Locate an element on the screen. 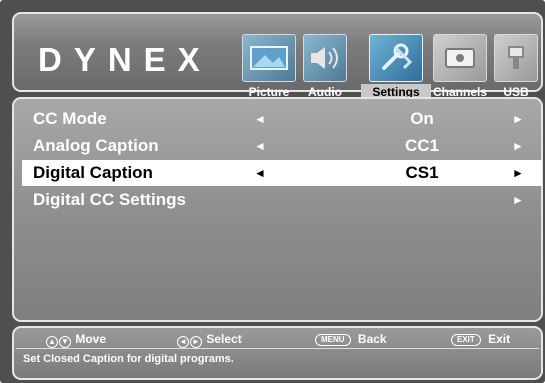  hint-exit: EXIT Exit is located at coordinates (480, 339).